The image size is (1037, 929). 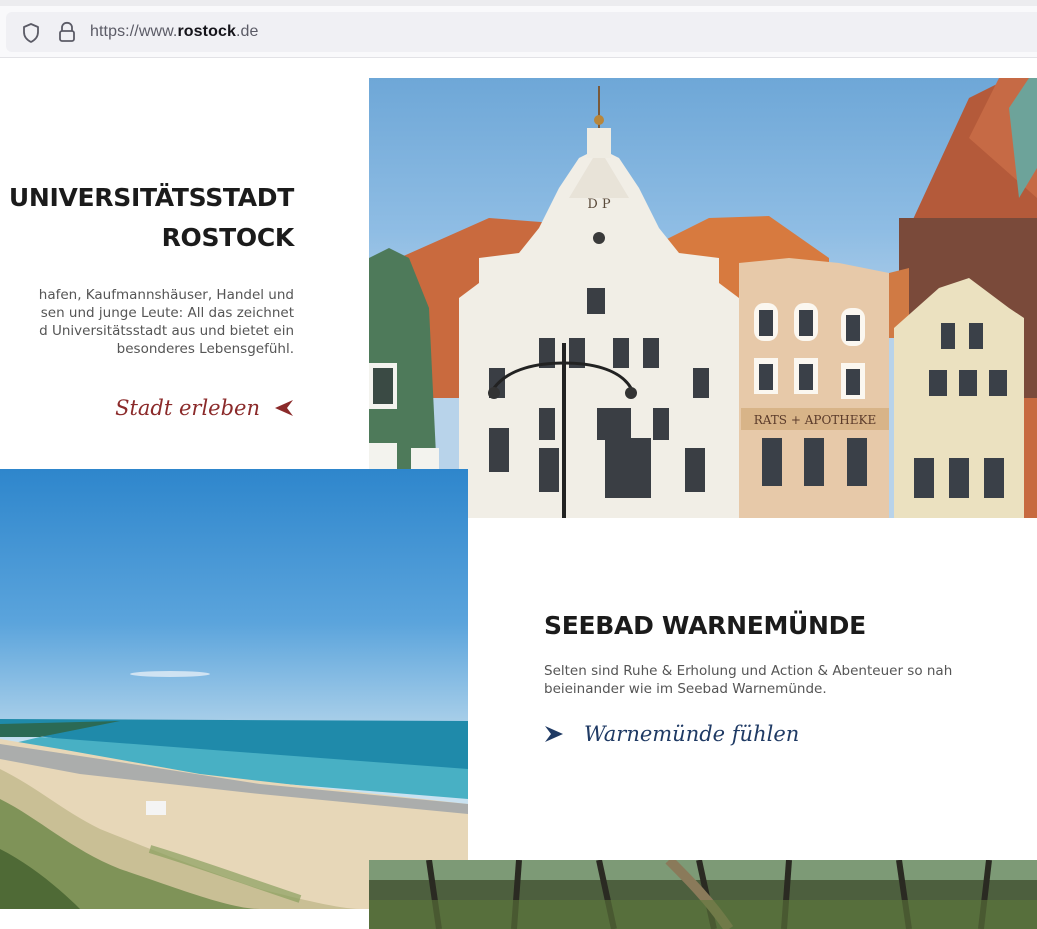 I want to click on warnemuende-fuehlen-label: Warnemünde fühlen, so click(x=692, y=734).